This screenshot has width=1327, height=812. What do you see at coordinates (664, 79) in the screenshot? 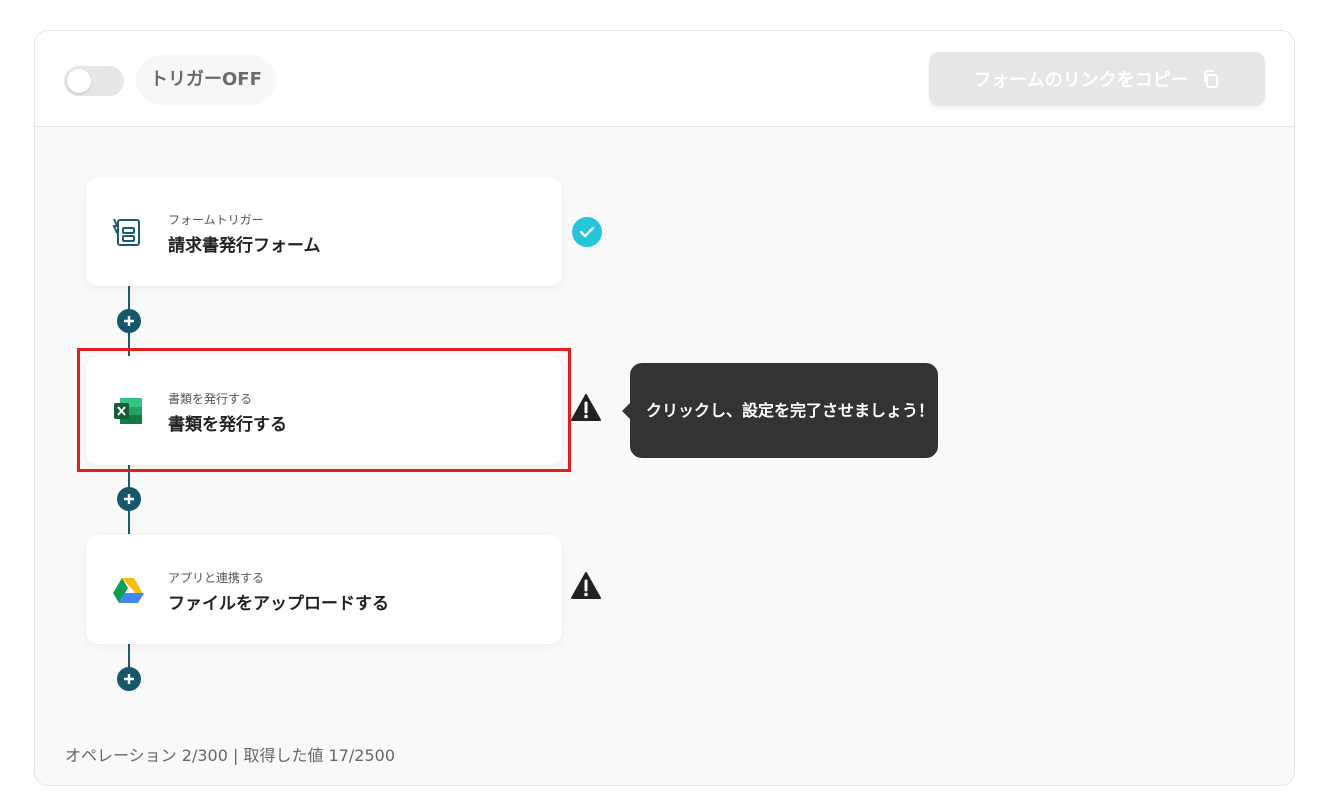
I see `flow-header: トリガーOFF フォームのリンクをコピー` at bounding box center [664, 79].